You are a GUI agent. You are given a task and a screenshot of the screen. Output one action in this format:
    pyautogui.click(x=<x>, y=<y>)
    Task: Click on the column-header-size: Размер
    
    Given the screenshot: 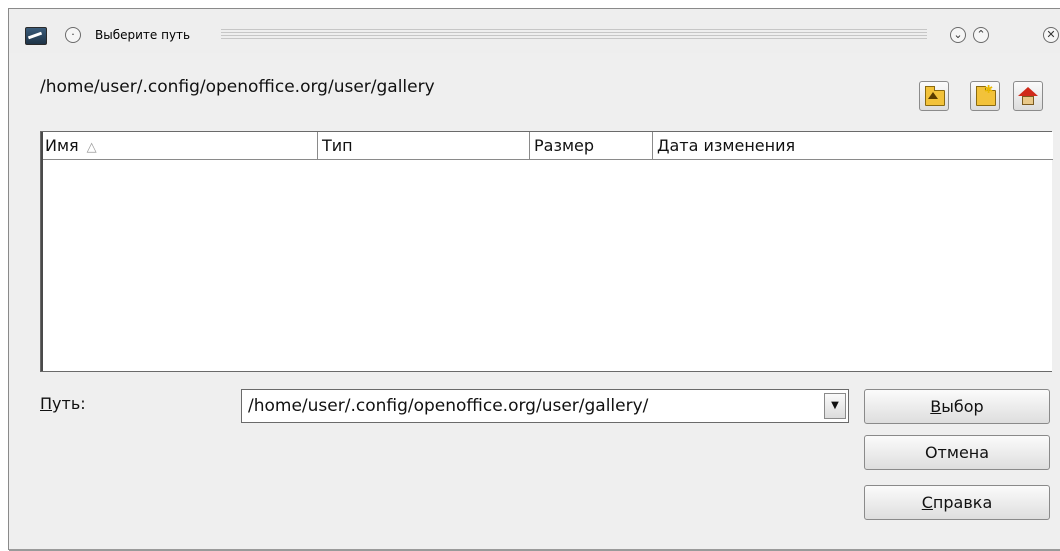 What is the action you would take?
    pyautogui.click(x=591, y=146)
    